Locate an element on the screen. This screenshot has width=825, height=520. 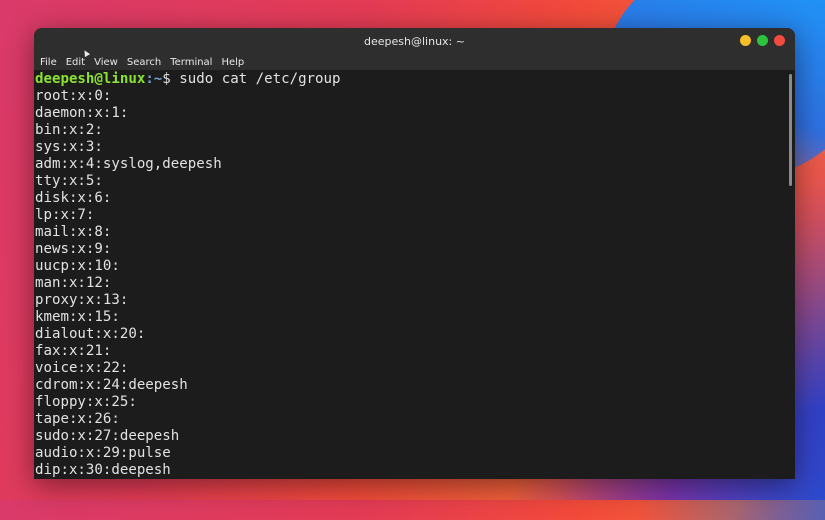
output-line: disk:x:6: is located at coordinates (73, 198).